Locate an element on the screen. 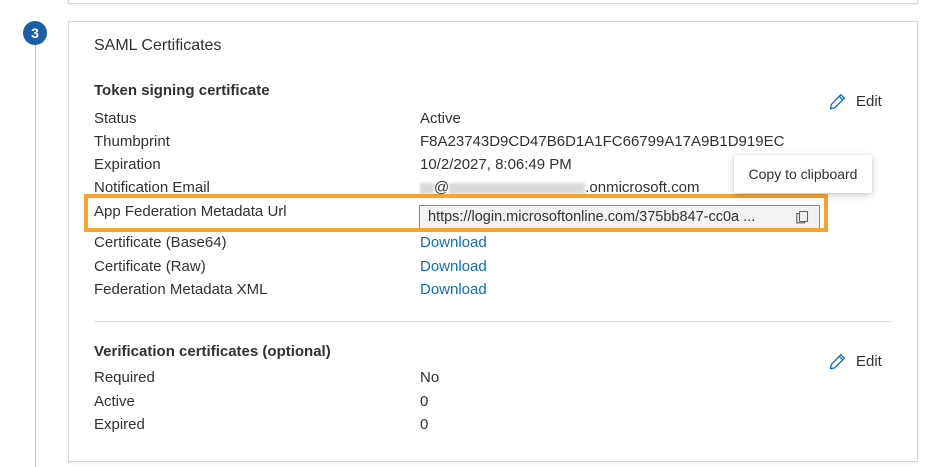  thumbprint-value: F8A23743D9CD47B6D1A1FC66799A17A9B1D919EC is located at coordinates (602, 141).